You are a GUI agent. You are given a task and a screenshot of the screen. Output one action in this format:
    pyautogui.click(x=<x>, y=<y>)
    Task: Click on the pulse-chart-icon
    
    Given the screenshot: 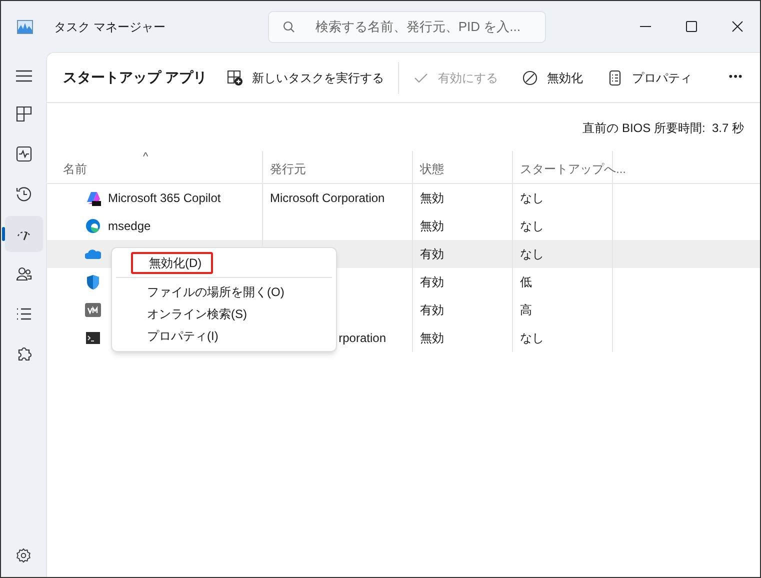 What is the action you would take?
    pyautogui.click(x=24, y=154)
    